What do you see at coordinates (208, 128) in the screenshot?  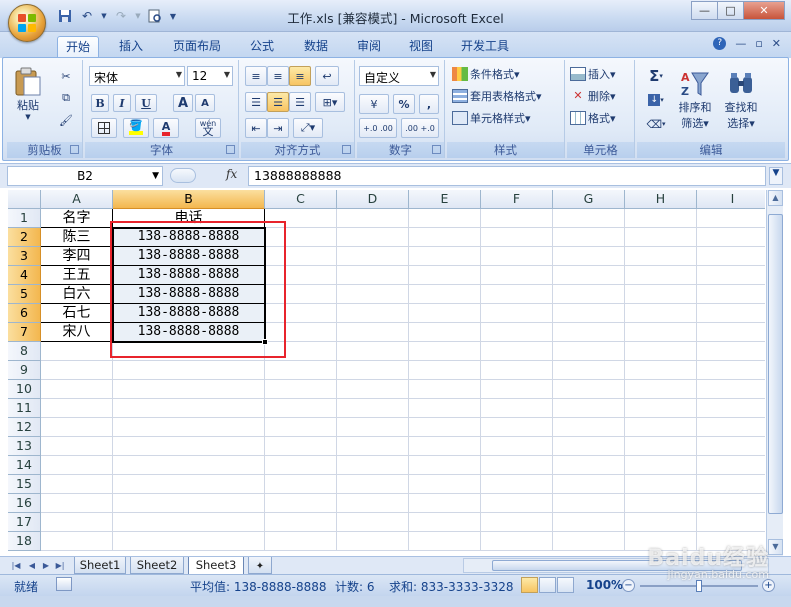 I see `phonetic-button: wén 文` at bounding box center [208, 128].